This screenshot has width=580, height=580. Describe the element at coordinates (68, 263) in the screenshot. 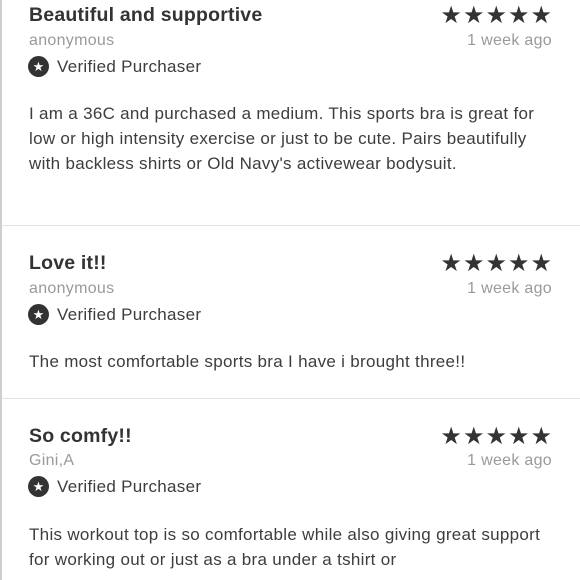

I see `review-title: Love it!!` at that location.